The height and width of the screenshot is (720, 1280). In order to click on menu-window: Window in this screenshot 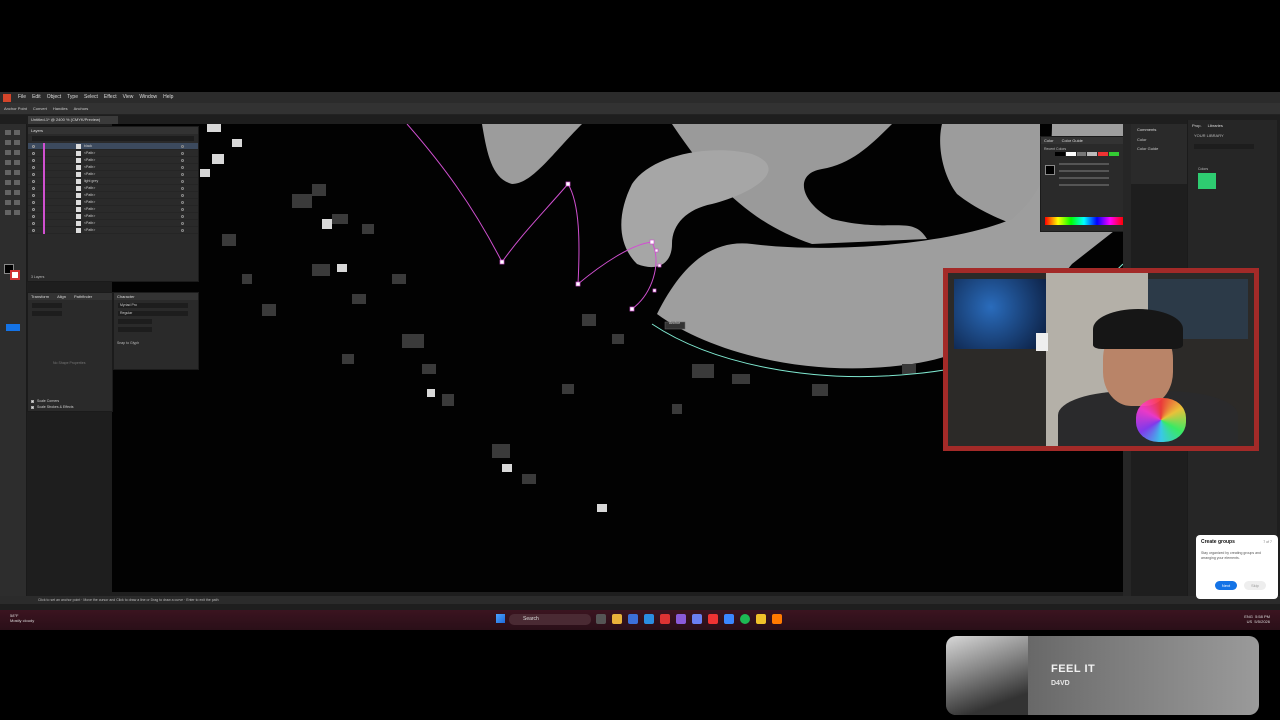, I will do `click(148, 97)`.